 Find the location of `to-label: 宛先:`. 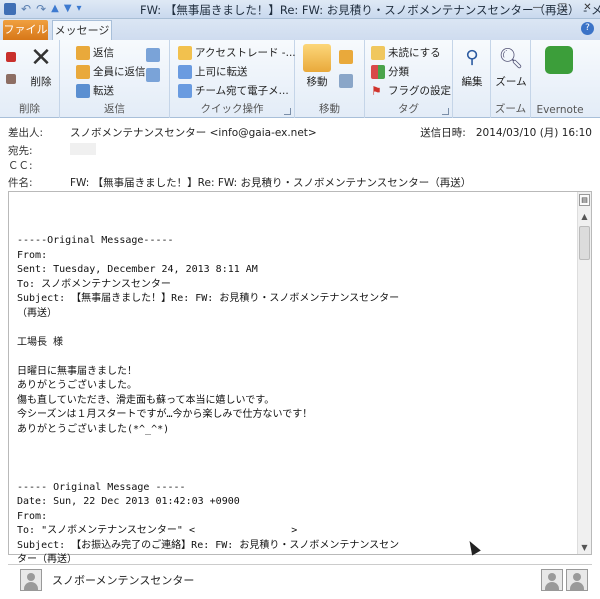

to-label: 宛先: is located at coordinates (20, 151).